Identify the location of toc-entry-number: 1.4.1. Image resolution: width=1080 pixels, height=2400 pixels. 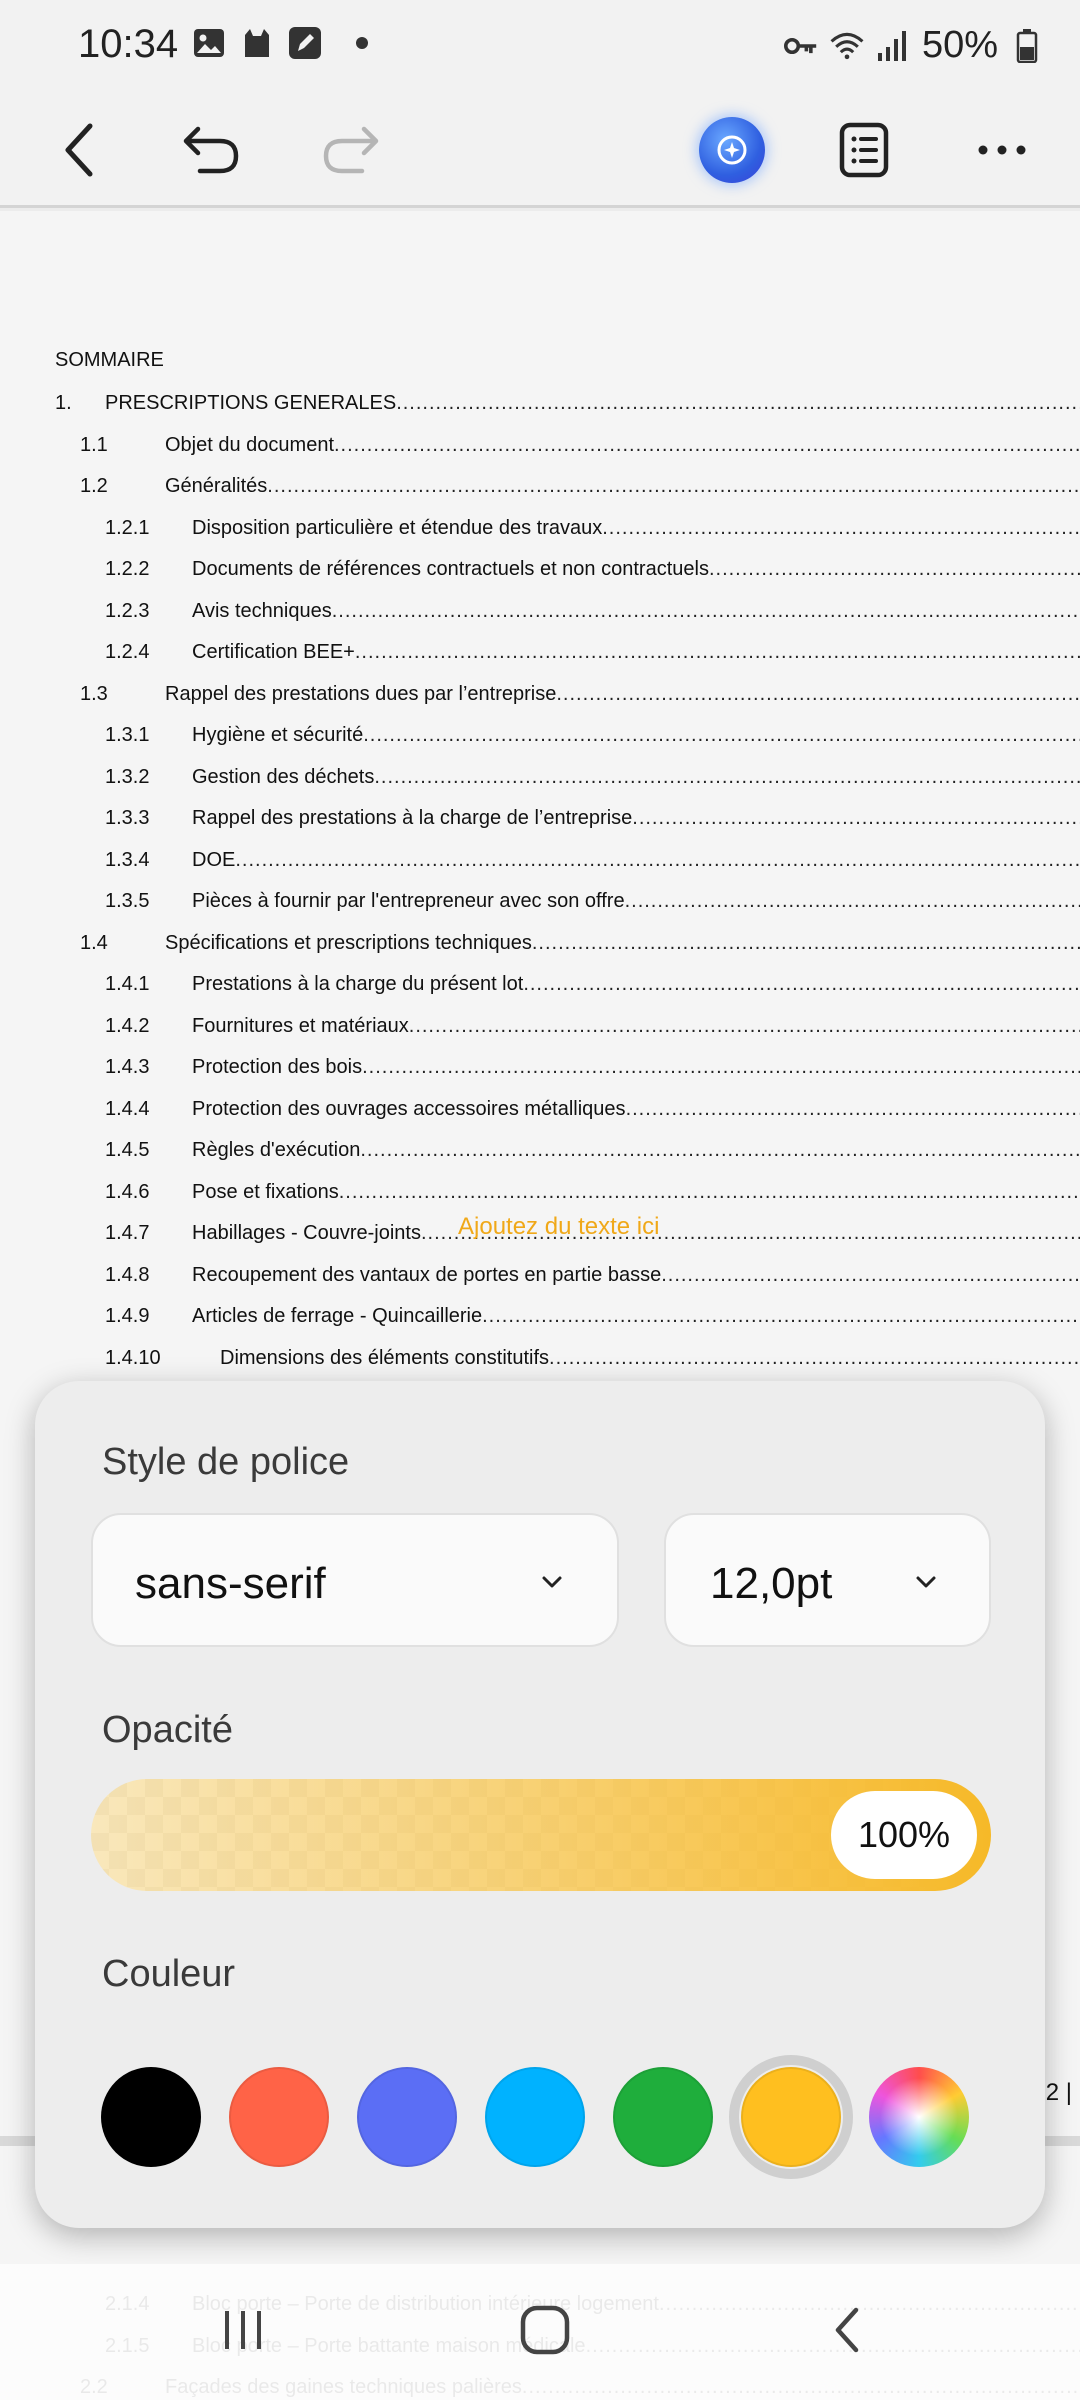
(127, 984).